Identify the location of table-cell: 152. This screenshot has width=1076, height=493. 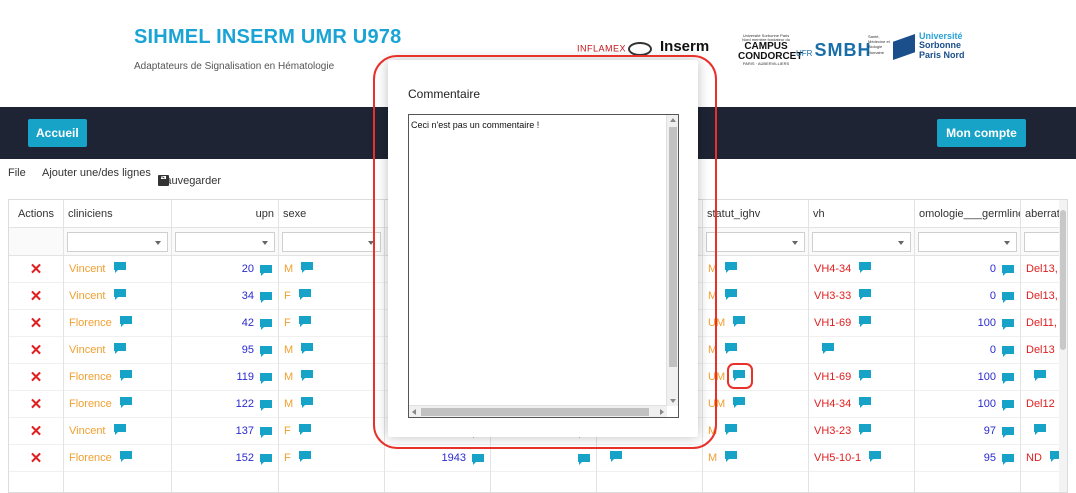
(225, 458).